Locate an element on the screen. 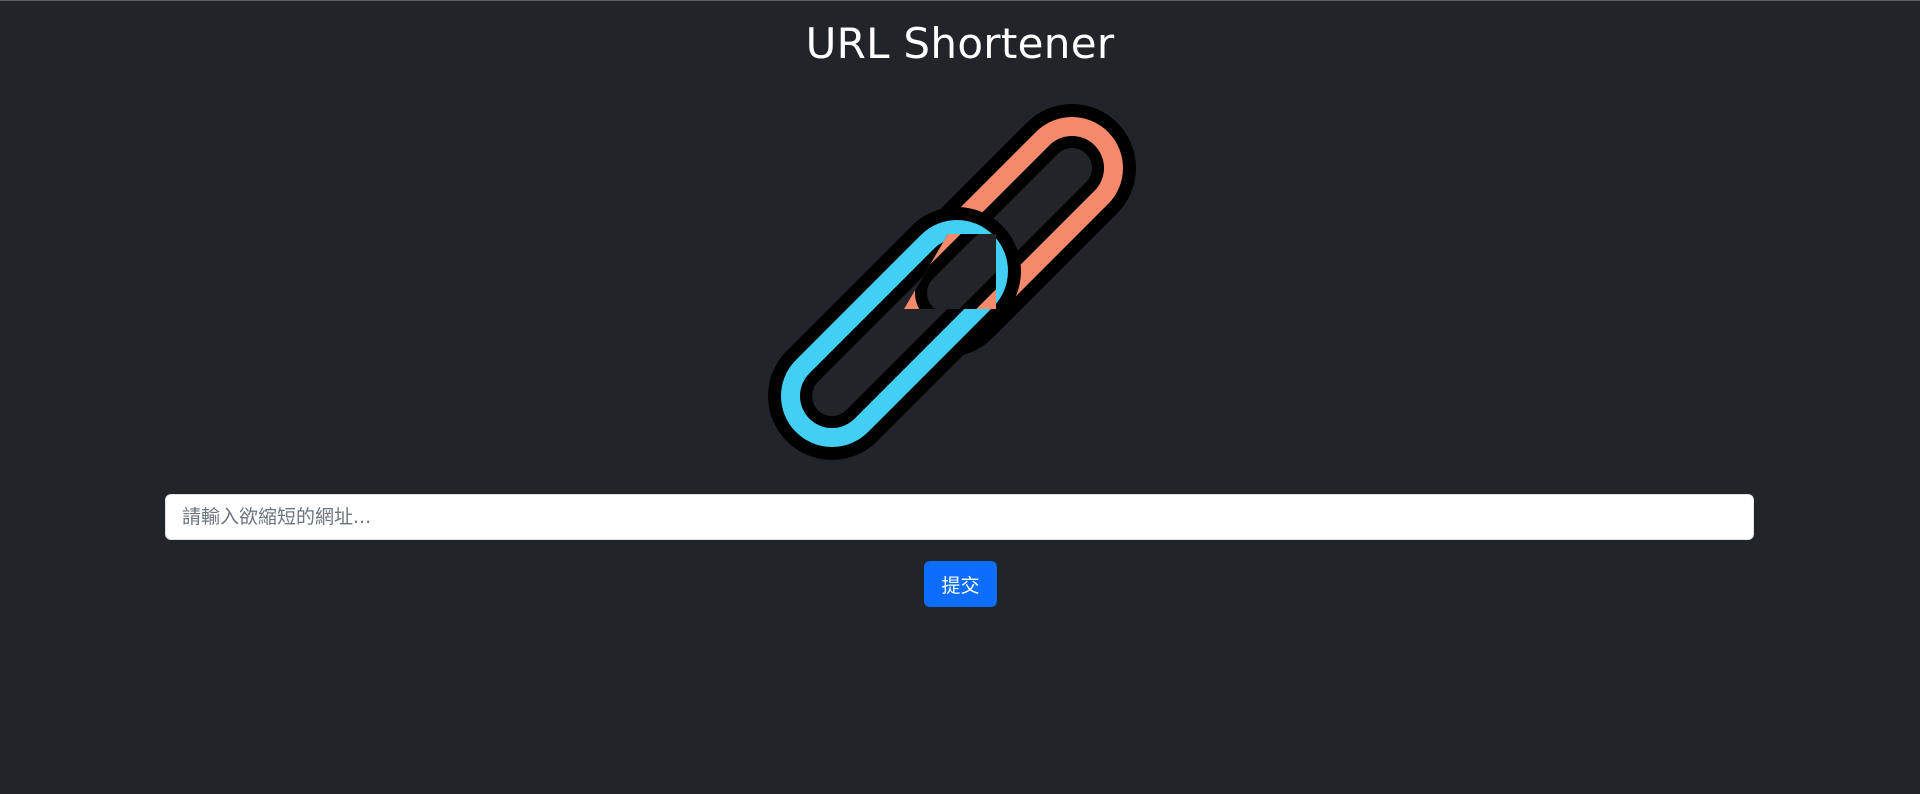  chain-link-icon is located at coordinates (952, 282).